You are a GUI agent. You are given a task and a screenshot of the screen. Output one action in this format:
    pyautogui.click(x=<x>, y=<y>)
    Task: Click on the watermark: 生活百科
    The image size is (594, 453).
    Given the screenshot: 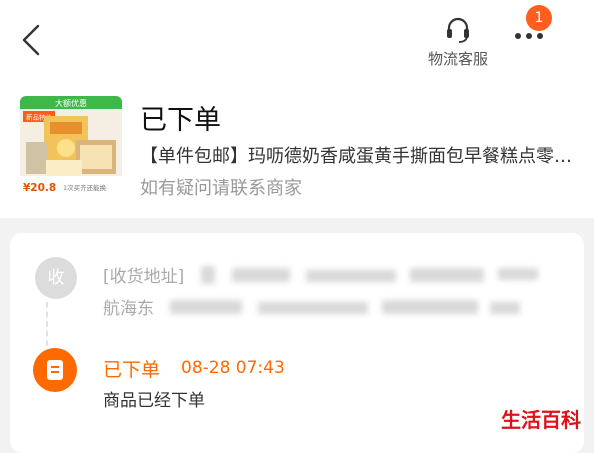 What is the action you would take?
    pyautogui.click(x=541, y=420)
    